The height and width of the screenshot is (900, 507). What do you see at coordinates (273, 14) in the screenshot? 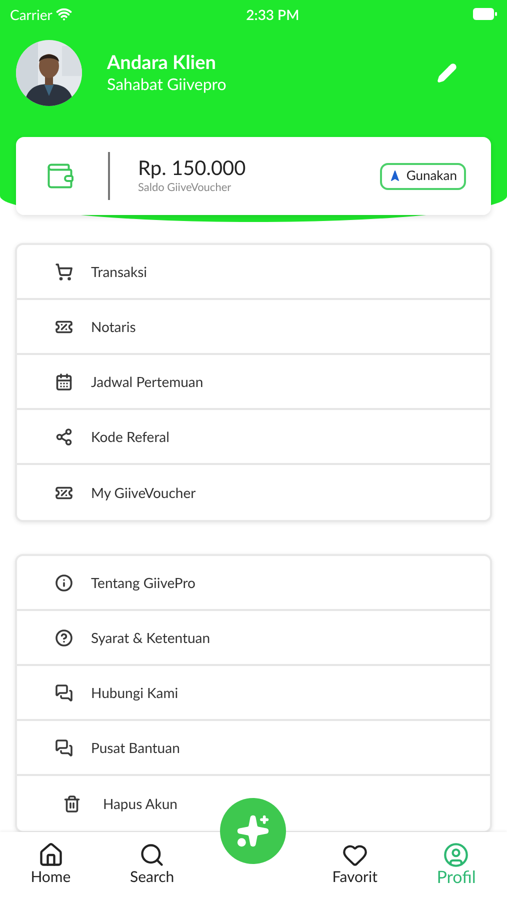
I see `status-time: 2:33 PM` at bounding box center [273, 14].